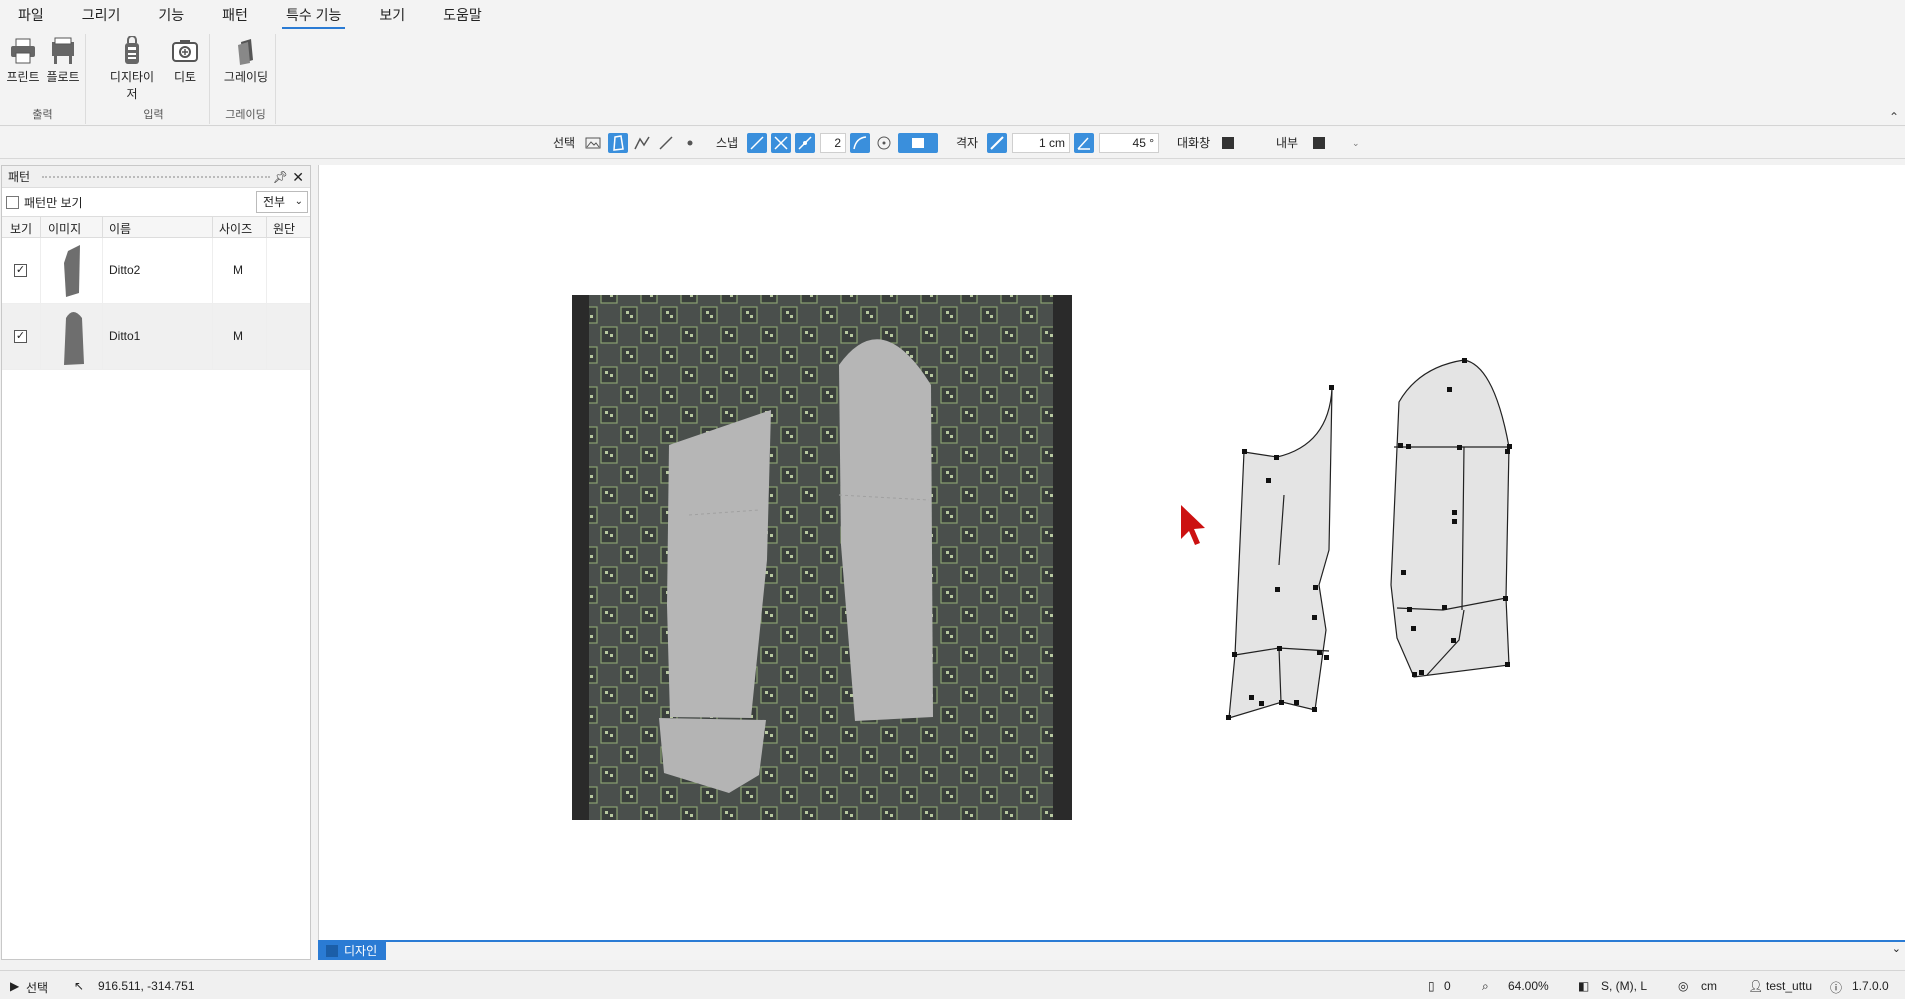 This screenshot has height=999, width=1905. Describe the element at coordinates (1356, 143) in the screenshot. I see `toolbar-overflow-icon: ⌄` at that location.